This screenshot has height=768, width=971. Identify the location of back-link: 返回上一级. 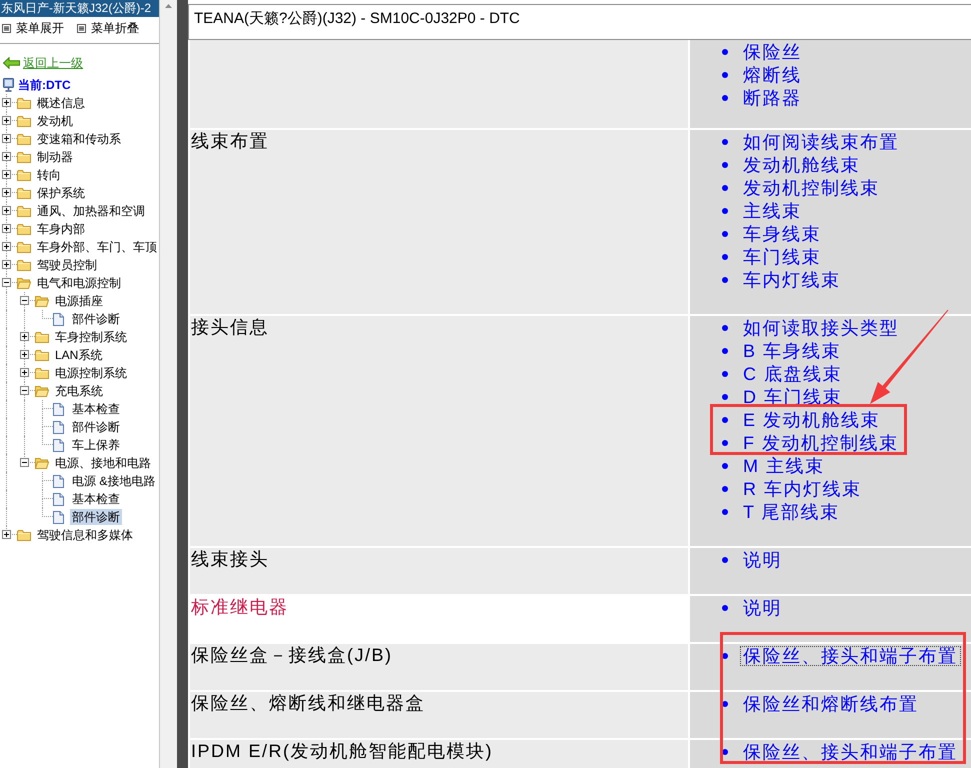
(43, 63).